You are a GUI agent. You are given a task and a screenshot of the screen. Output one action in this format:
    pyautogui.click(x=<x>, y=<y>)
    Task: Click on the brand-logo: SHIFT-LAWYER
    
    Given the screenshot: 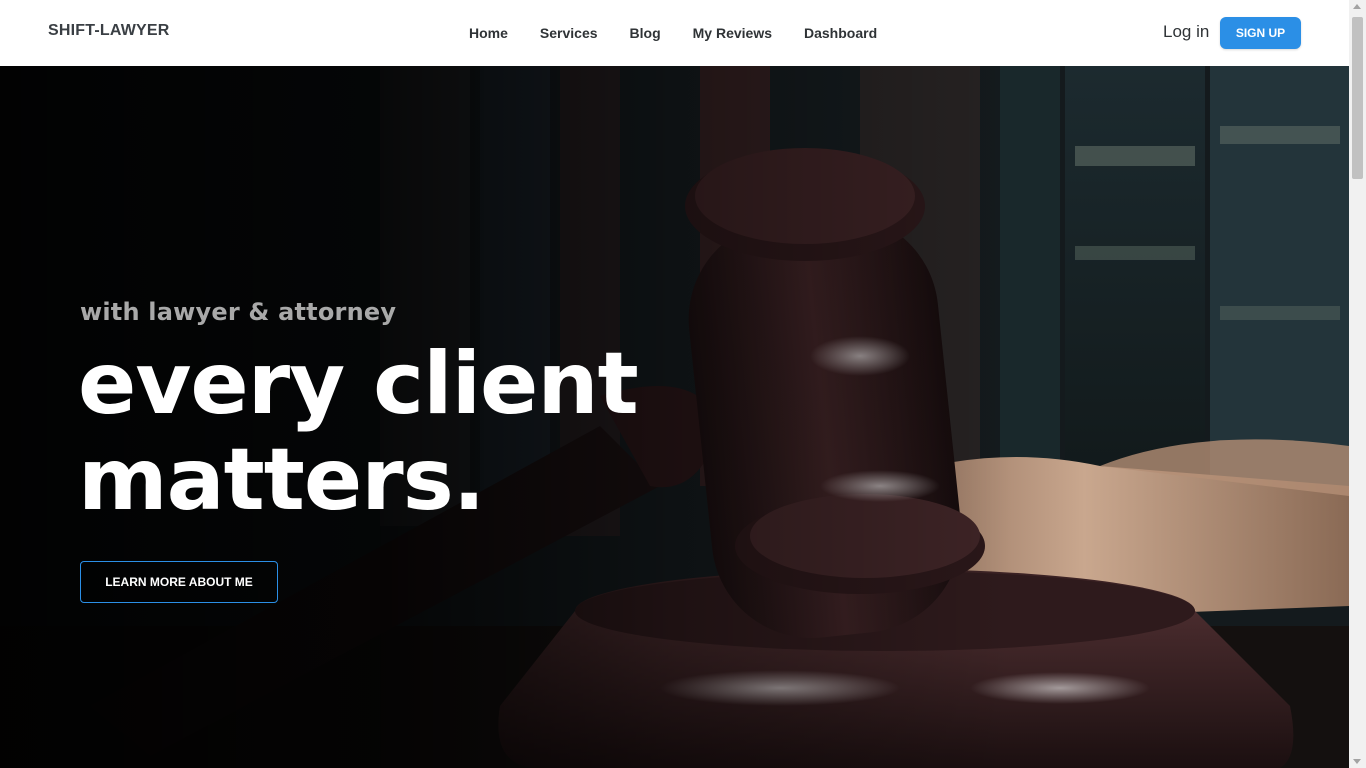 What is the action you would take?
    pyautogui.click(x=109, y=31)
    